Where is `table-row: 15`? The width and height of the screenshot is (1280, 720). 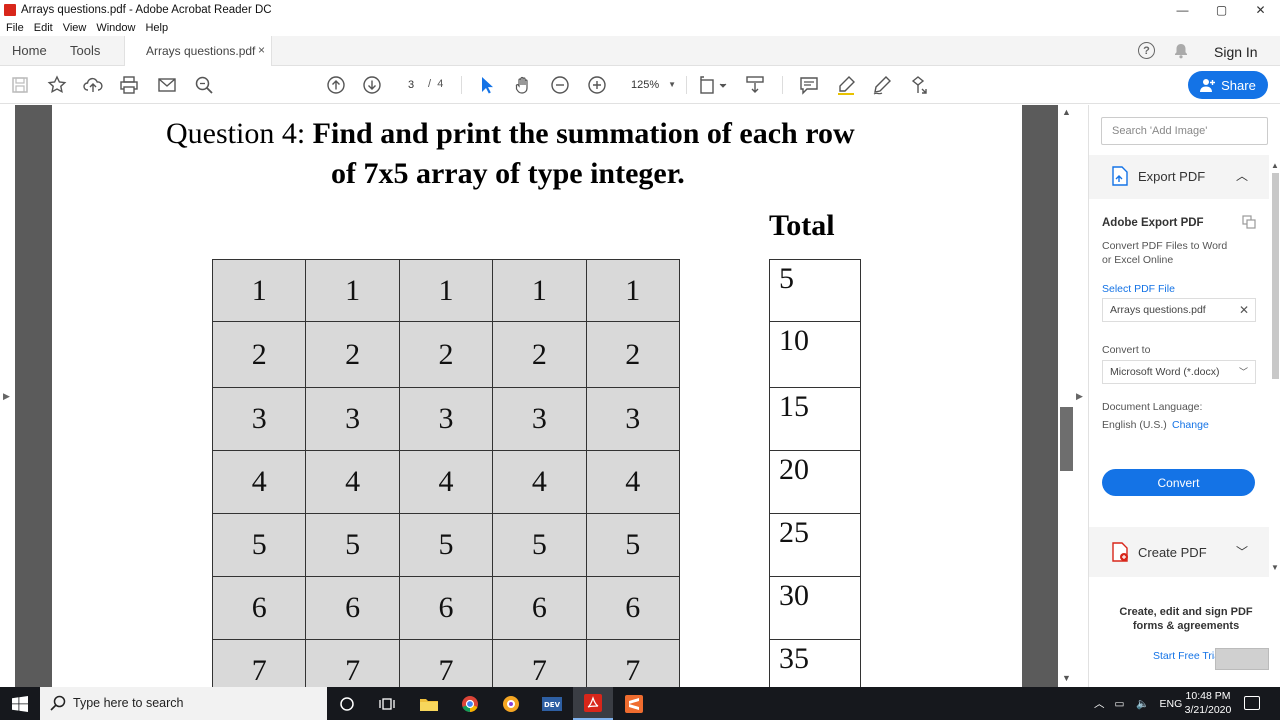 table-row: 15 is located at coordinates (815, 419).